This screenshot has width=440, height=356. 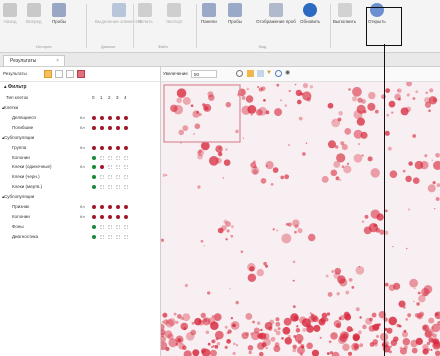 What do you see at coordinates (80, 107) in the screenshot?
I see `filter-group-header: ▴ Клетки` at bounding box center [80, 107].